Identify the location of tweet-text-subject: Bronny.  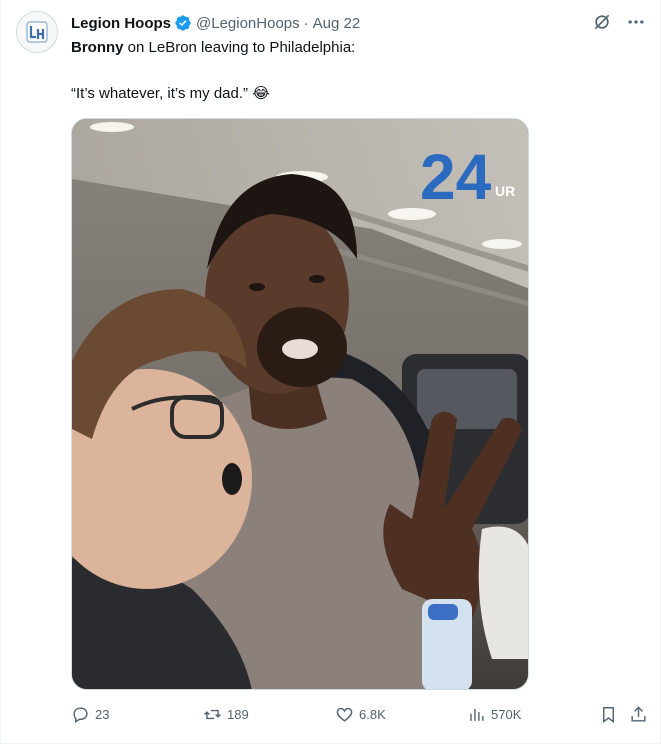
(97, 47).